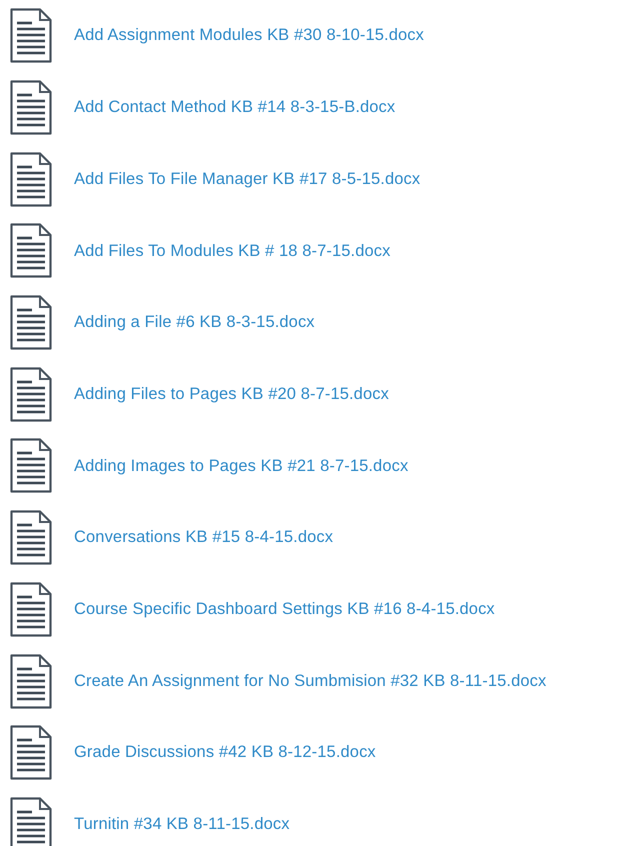 This screenshot has width=641, height=846. What do you see at coordinates (232, 251) in the screenshot?
I see `file-link: Add Files To Modules KB # 18 8-7-15.docx` at bounding box center [232, 251].